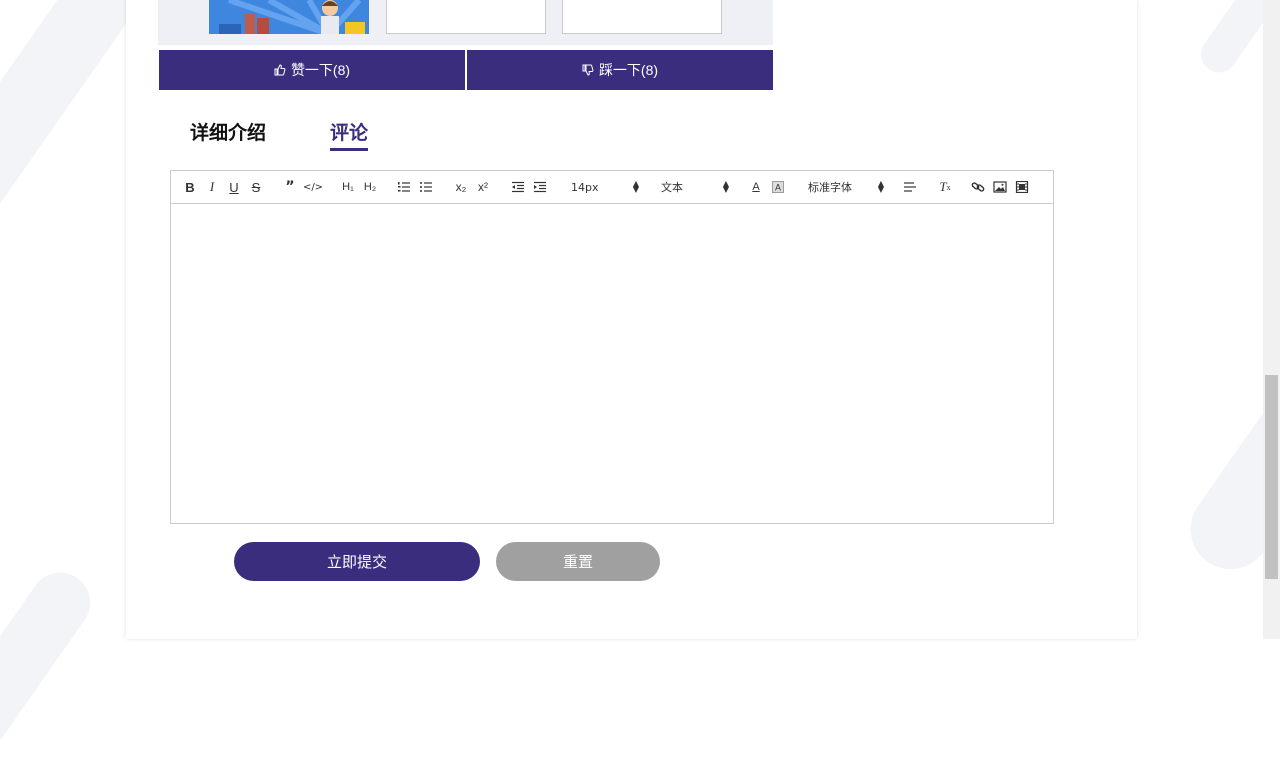  I want to click on tab-details: 详细介绍, so click(228, 134).